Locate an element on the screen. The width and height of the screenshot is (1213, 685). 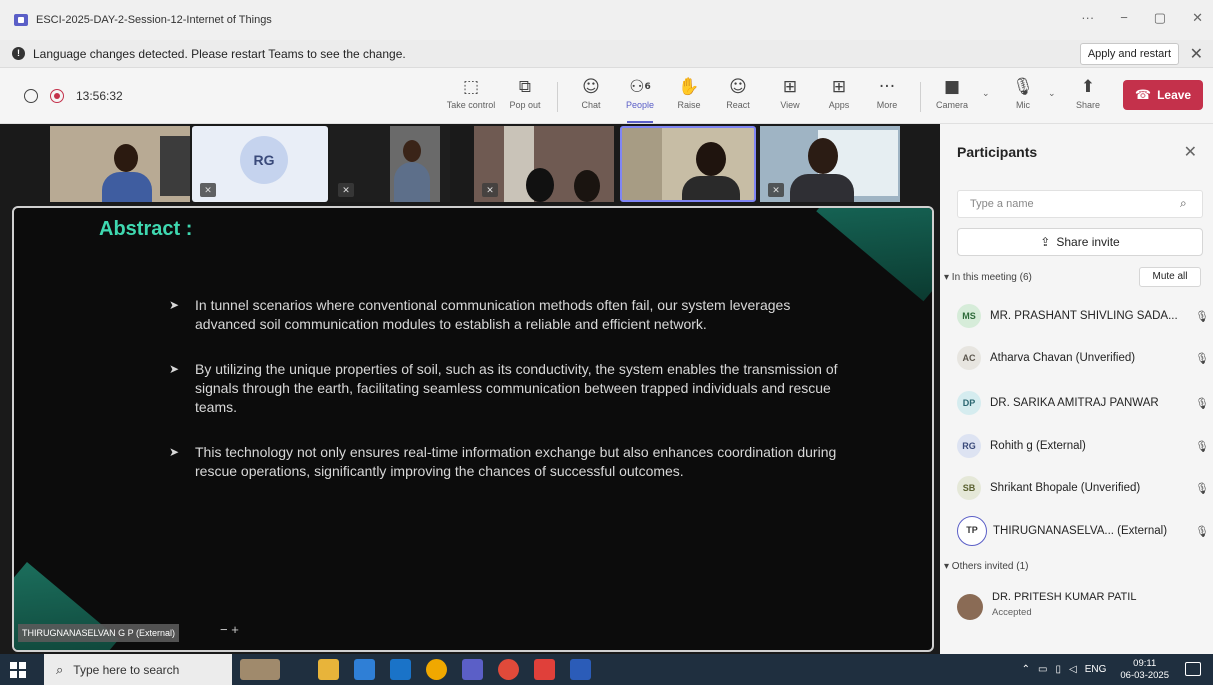
pop-out-label: Pop out is located at coordinates (525, 105).